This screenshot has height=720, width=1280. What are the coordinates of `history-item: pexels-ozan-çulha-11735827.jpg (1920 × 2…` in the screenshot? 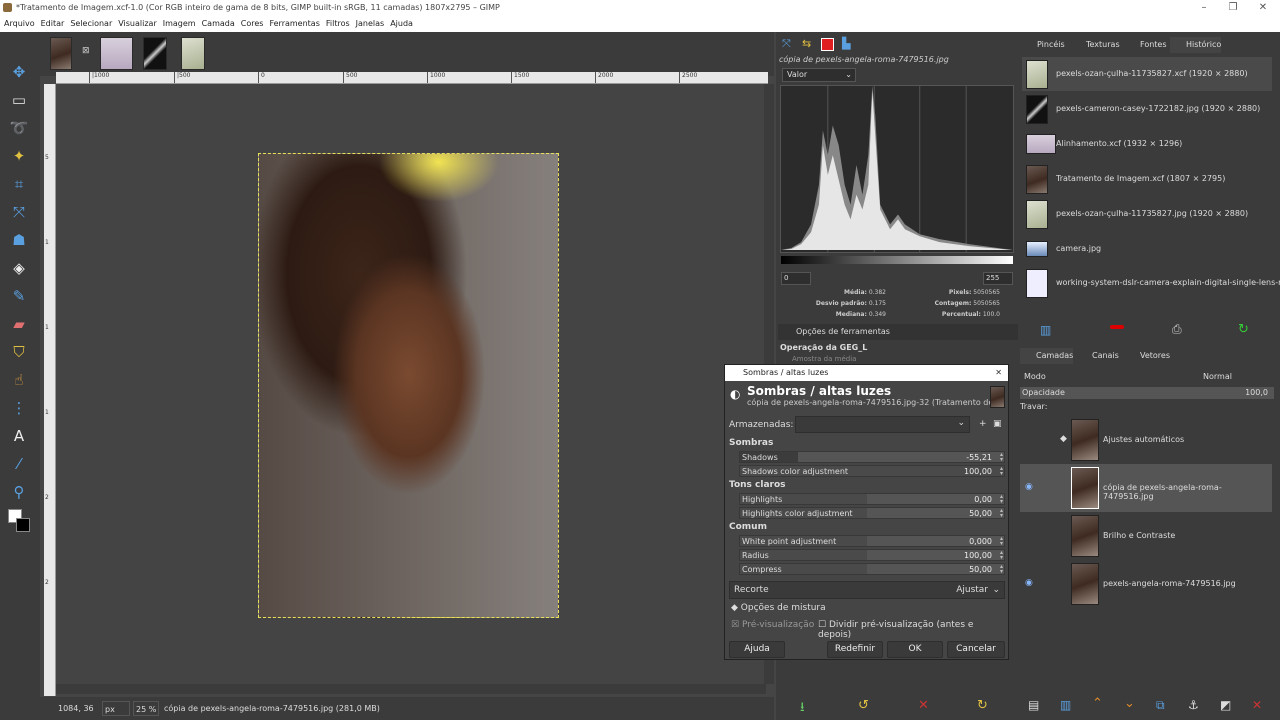 It's located at (1147, 214).